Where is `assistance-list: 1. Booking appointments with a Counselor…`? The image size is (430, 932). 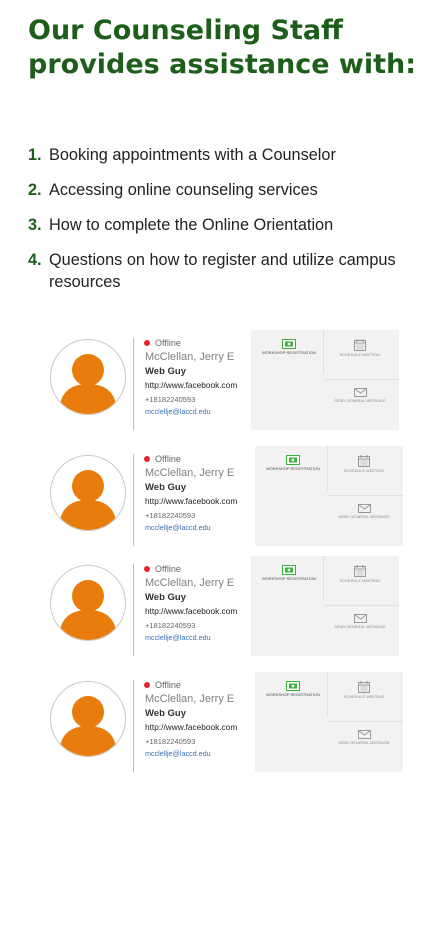
assistance-list: 1. Booking appointments with a Counselor… is located at coordinates (224, 218).